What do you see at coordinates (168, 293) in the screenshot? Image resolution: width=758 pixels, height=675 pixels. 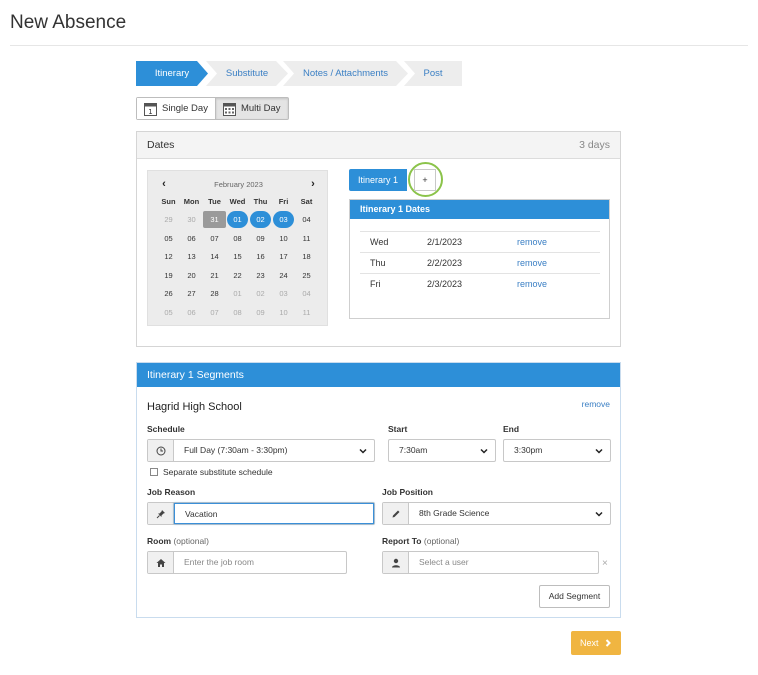 I see `calendar-day: 26` at bounding box center [168, 293].